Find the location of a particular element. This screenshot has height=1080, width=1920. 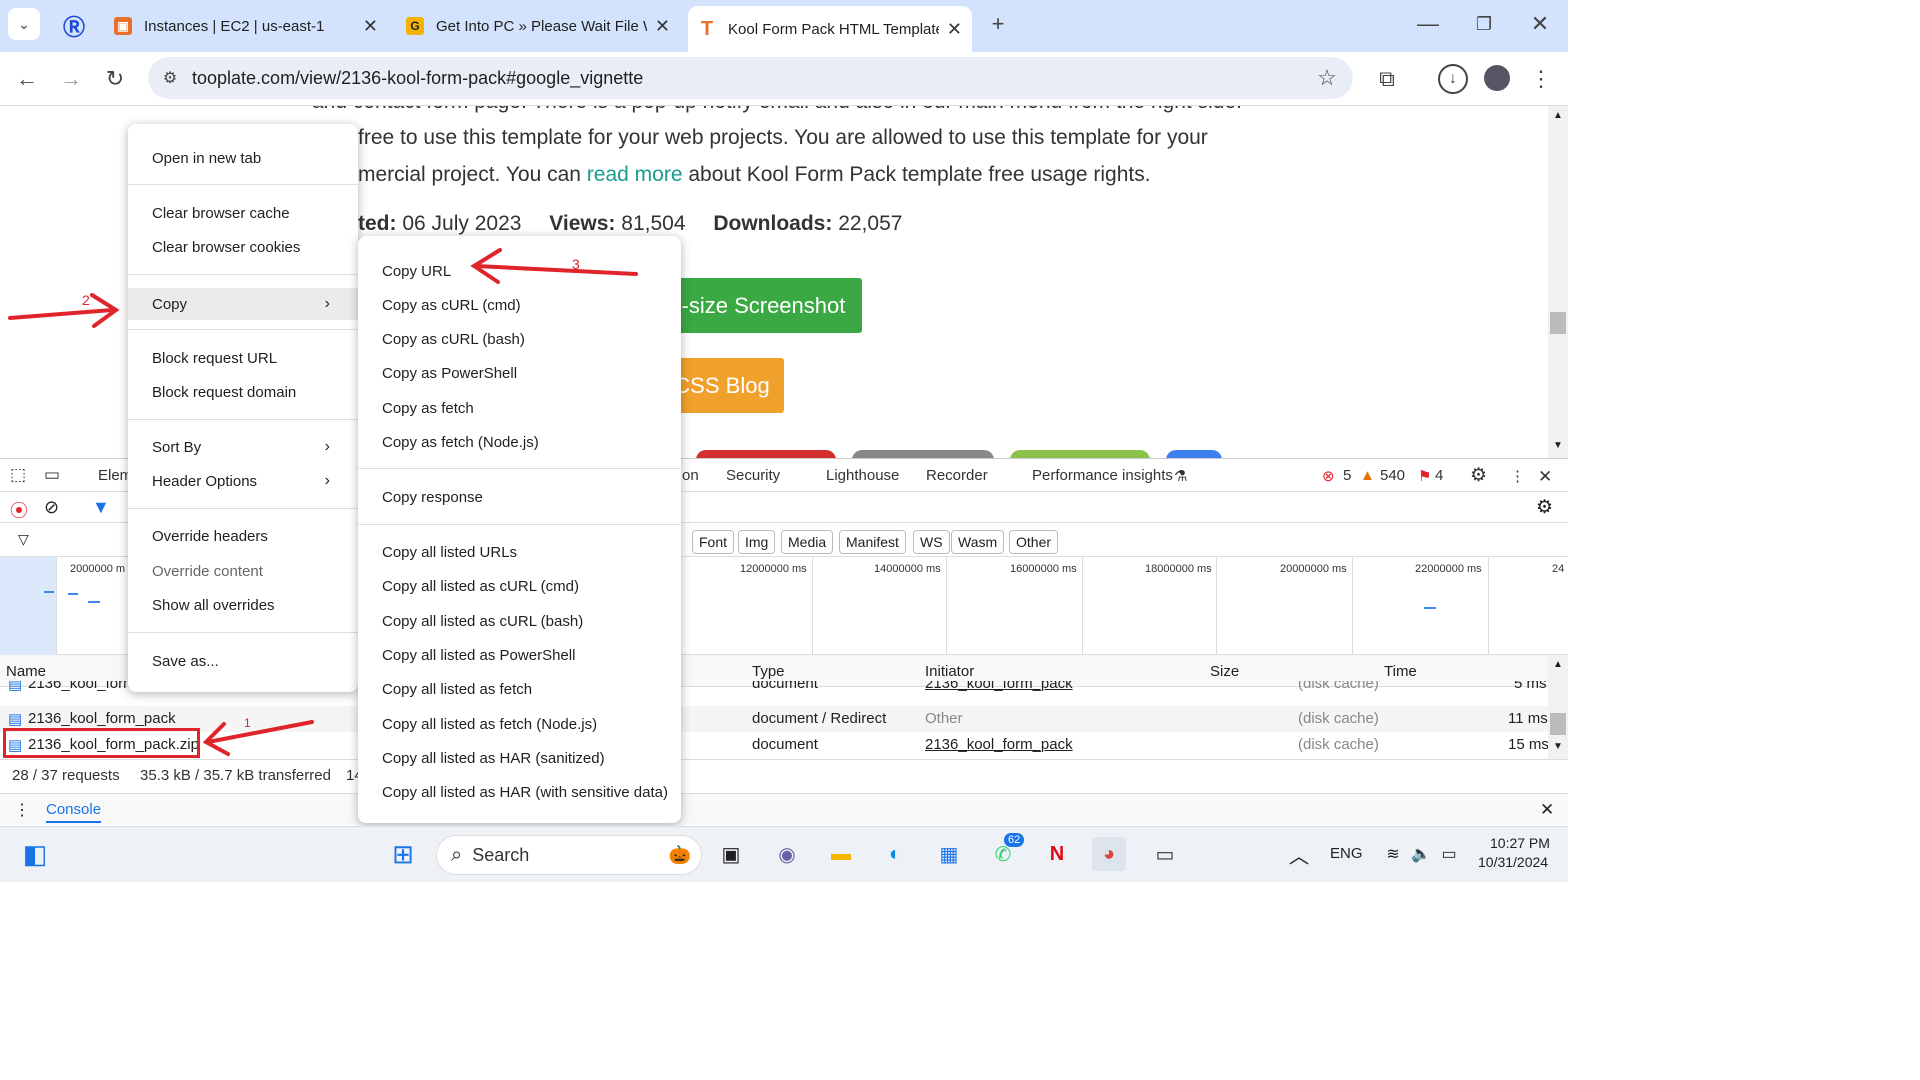

col-initiator: Initiator is located at coordinates (949, 671).